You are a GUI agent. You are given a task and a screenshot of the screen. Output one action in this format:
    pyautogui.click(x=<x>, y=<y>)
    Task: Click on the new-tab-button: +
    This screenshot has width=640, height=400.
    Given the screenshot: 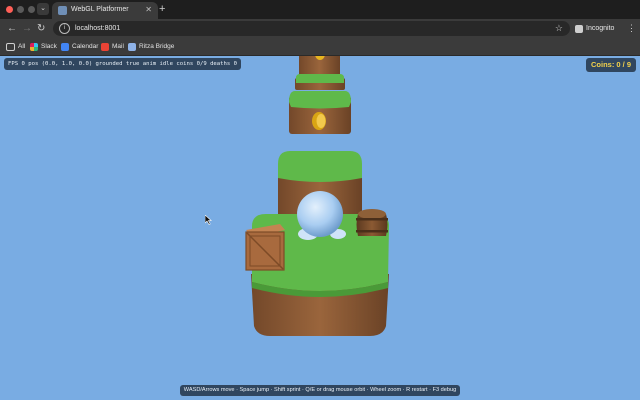 What is the action you would take?
    pyautogui.click(x=162, y=9)
    